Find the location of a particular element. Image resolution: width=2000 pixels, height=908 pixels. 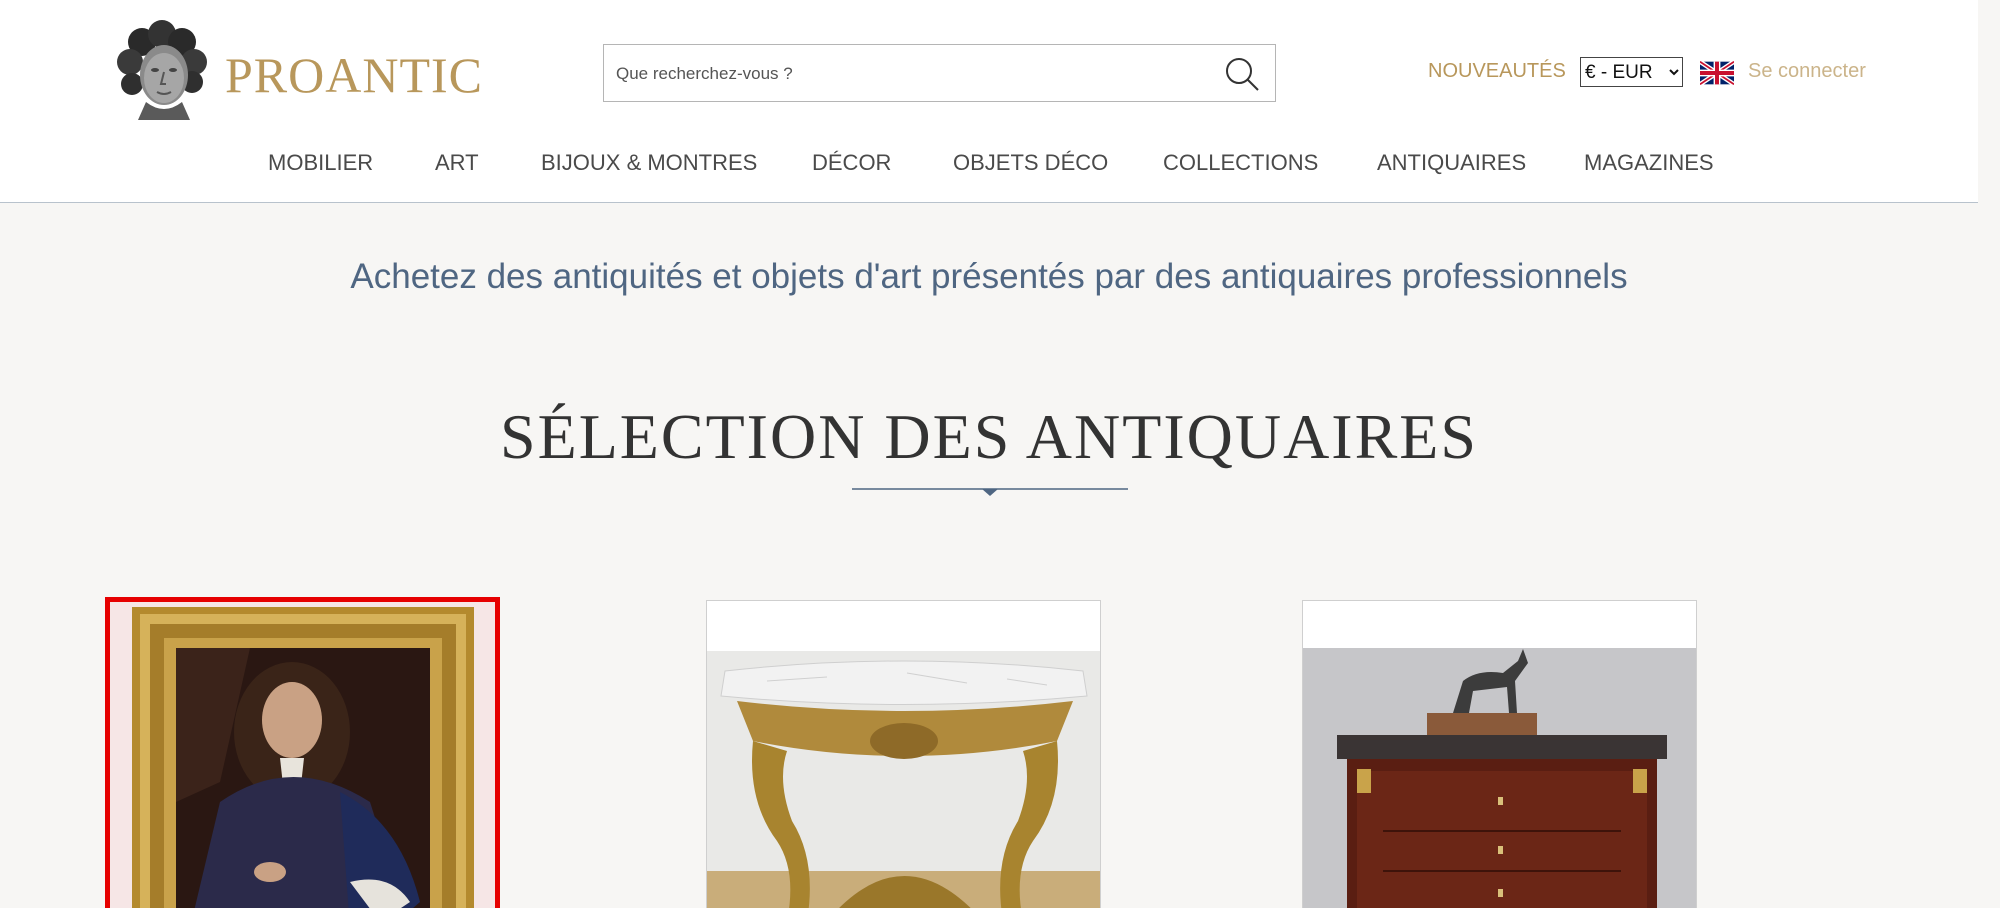

nouveautes-link: NOUVEAUTÉS is located at coordinates (1497, 71).